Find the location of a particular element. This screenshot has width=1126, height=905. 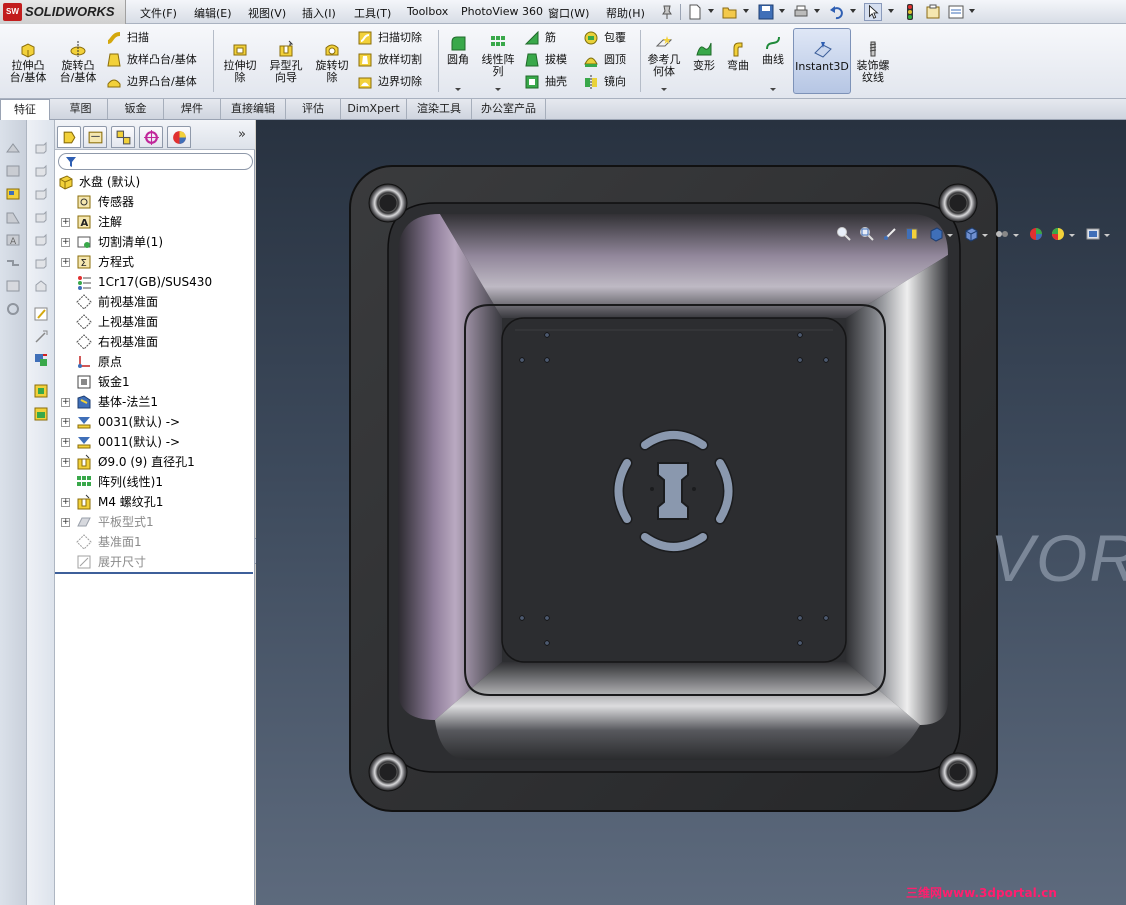

tree-item-plane1: 基准面1 is located at coordinates (155, 542).